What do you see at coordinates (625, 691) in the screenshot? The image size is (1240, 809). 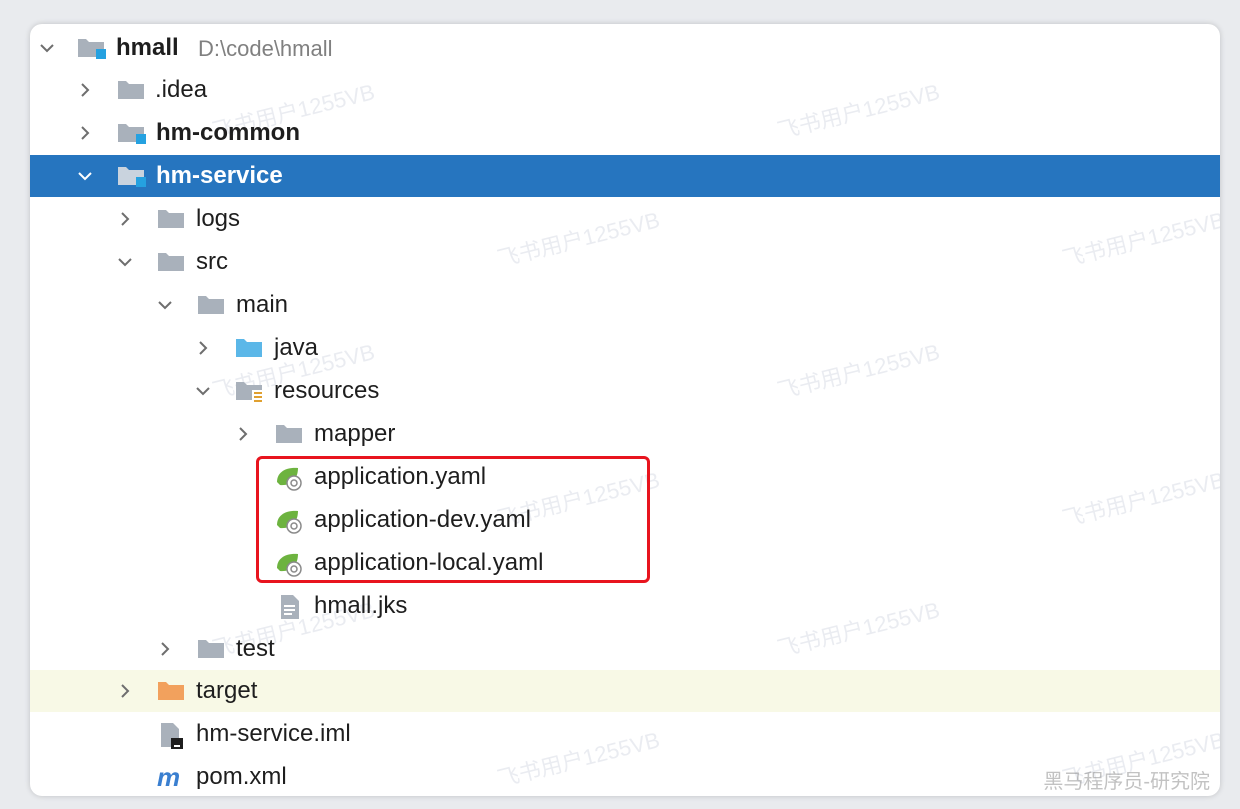 I see `tree-node-target: target` at bounding box center [625, 691].